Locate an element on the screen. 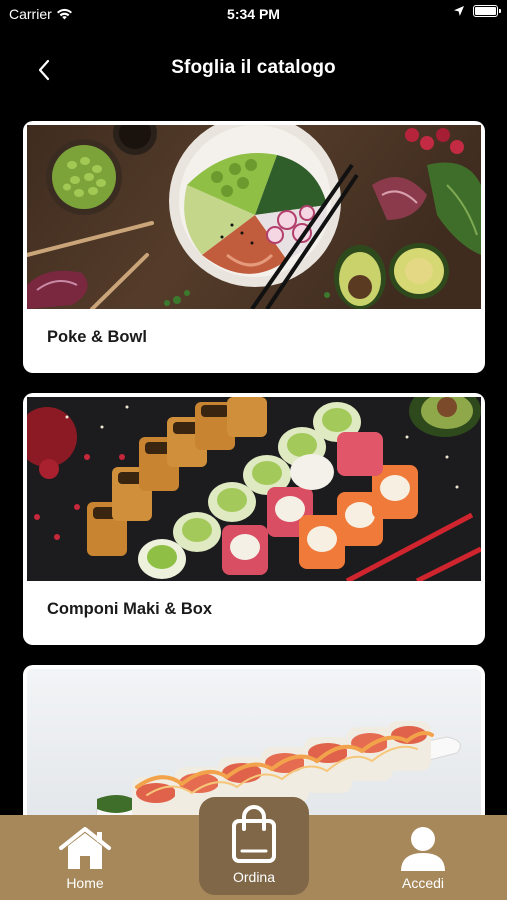 The image size is (507, 900). battery-icon is located at coordinates (487, 11).